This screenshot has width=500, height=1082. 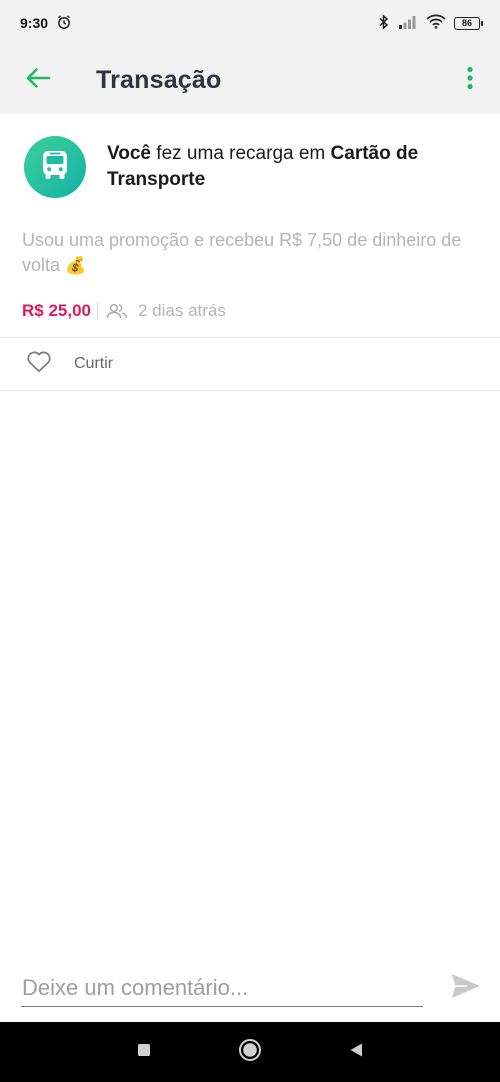 What do you see at coordinates (222, 988) in the screenshot?
I see `comment-input` at bounding box center [222, 988].